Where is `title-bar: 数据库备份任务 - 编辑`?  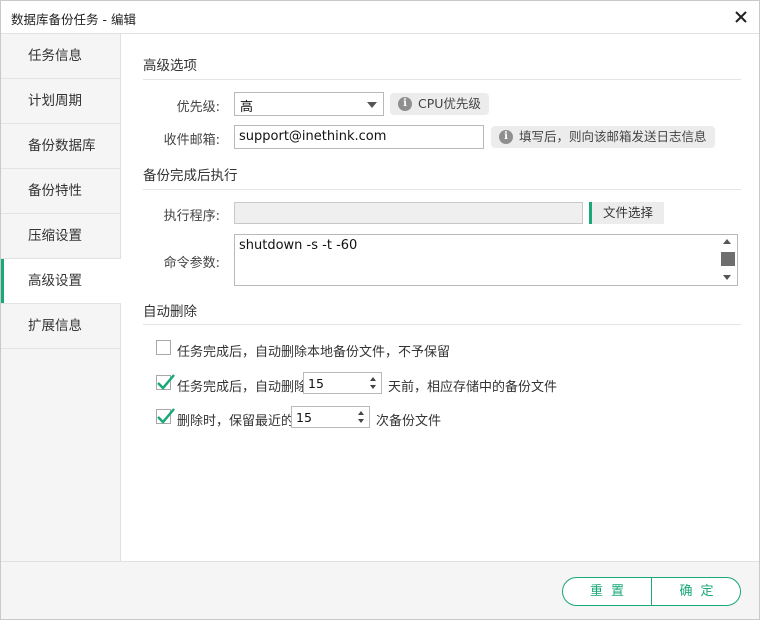 title-bar: 数据库备份任务 - 编辑 is located at coordinates (380, 17).